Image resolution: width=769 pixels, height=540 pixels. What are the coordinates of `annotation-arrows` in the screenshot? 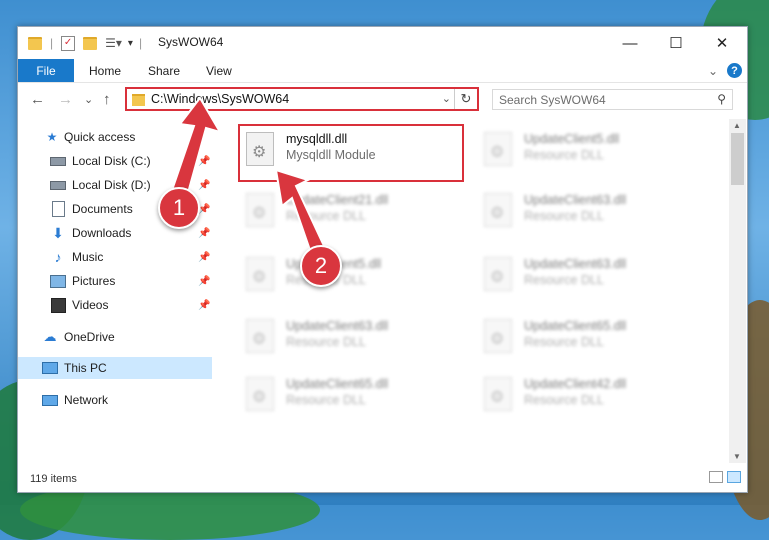 It's located at (247, 177).